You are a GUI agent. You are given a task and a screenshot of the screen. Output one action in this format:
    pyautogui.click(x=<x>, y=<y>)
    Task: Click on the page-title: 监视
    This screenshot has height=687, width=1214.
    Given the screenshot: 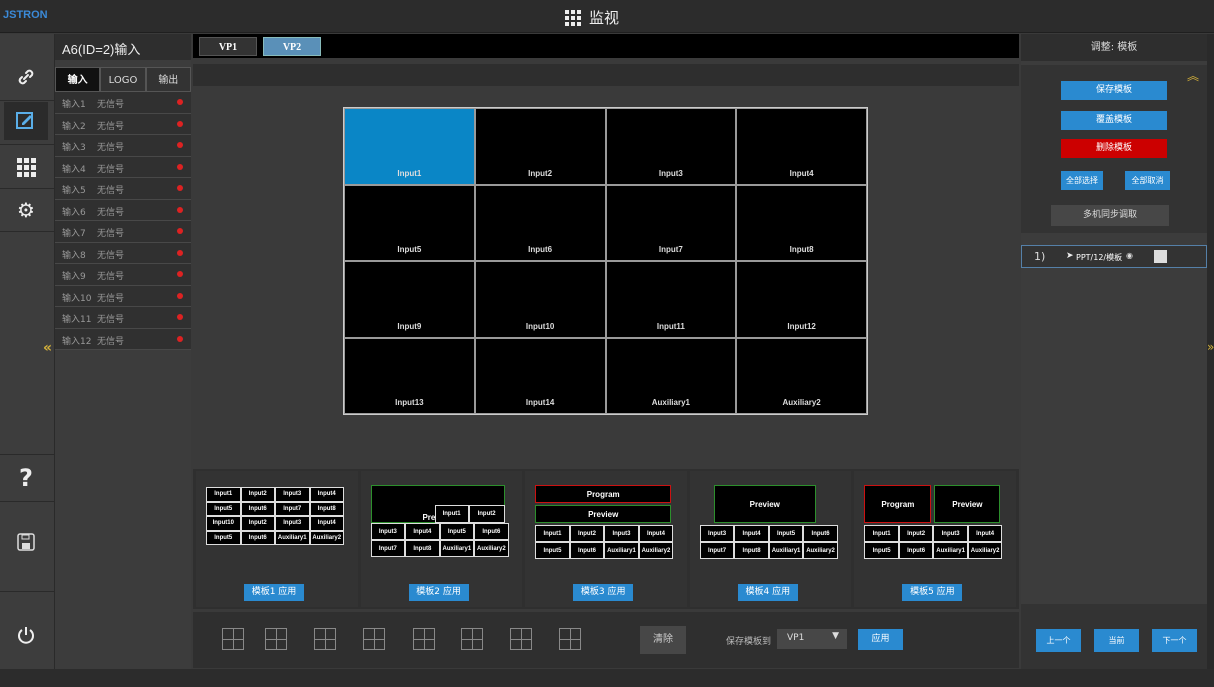 What is the action you would take?
    pyautogui.click(x=592, y=17)
    